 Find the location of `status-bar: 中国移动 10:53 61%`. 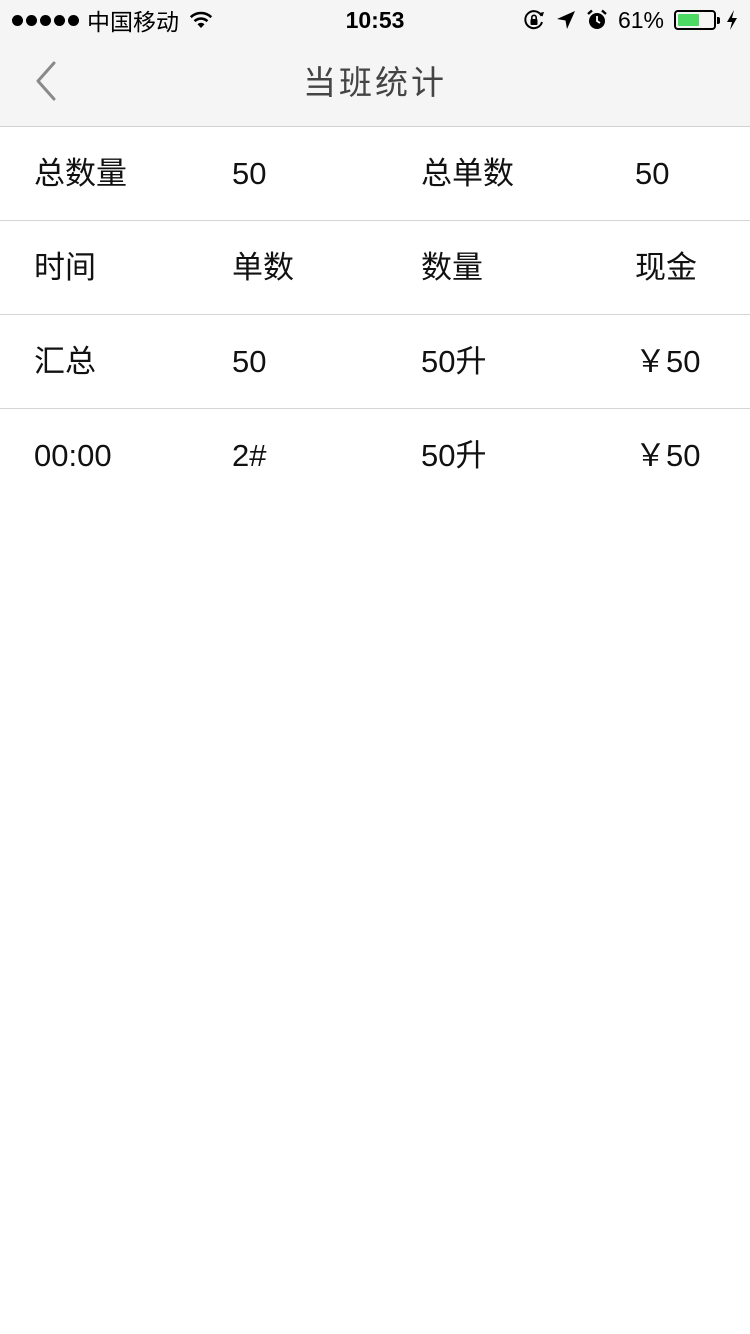

status-bar: 中国移动 10:53 61% is located at coordinates (375, 20).